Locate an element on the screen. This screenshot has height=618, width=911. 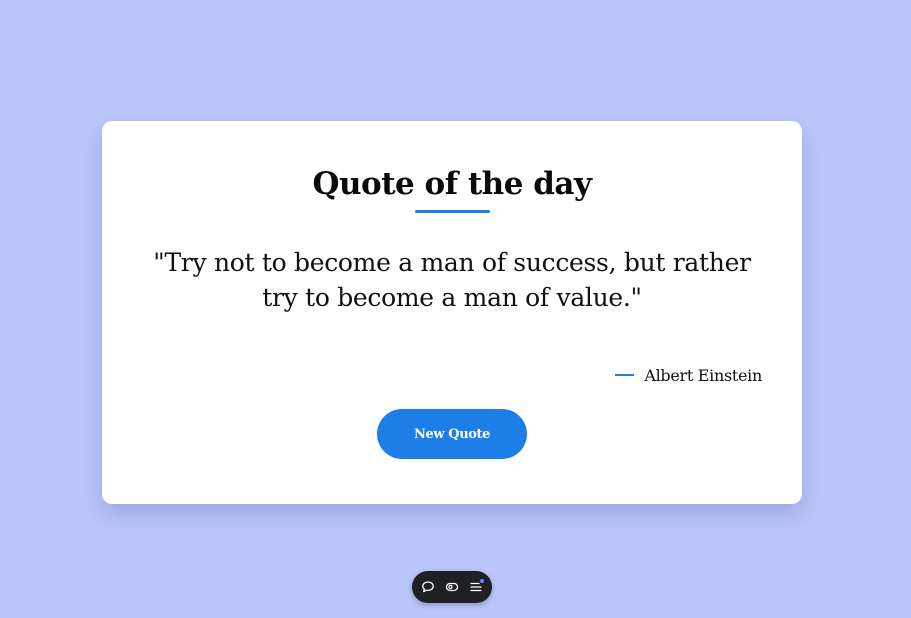
comment-button is located at coordinates (428, 587).